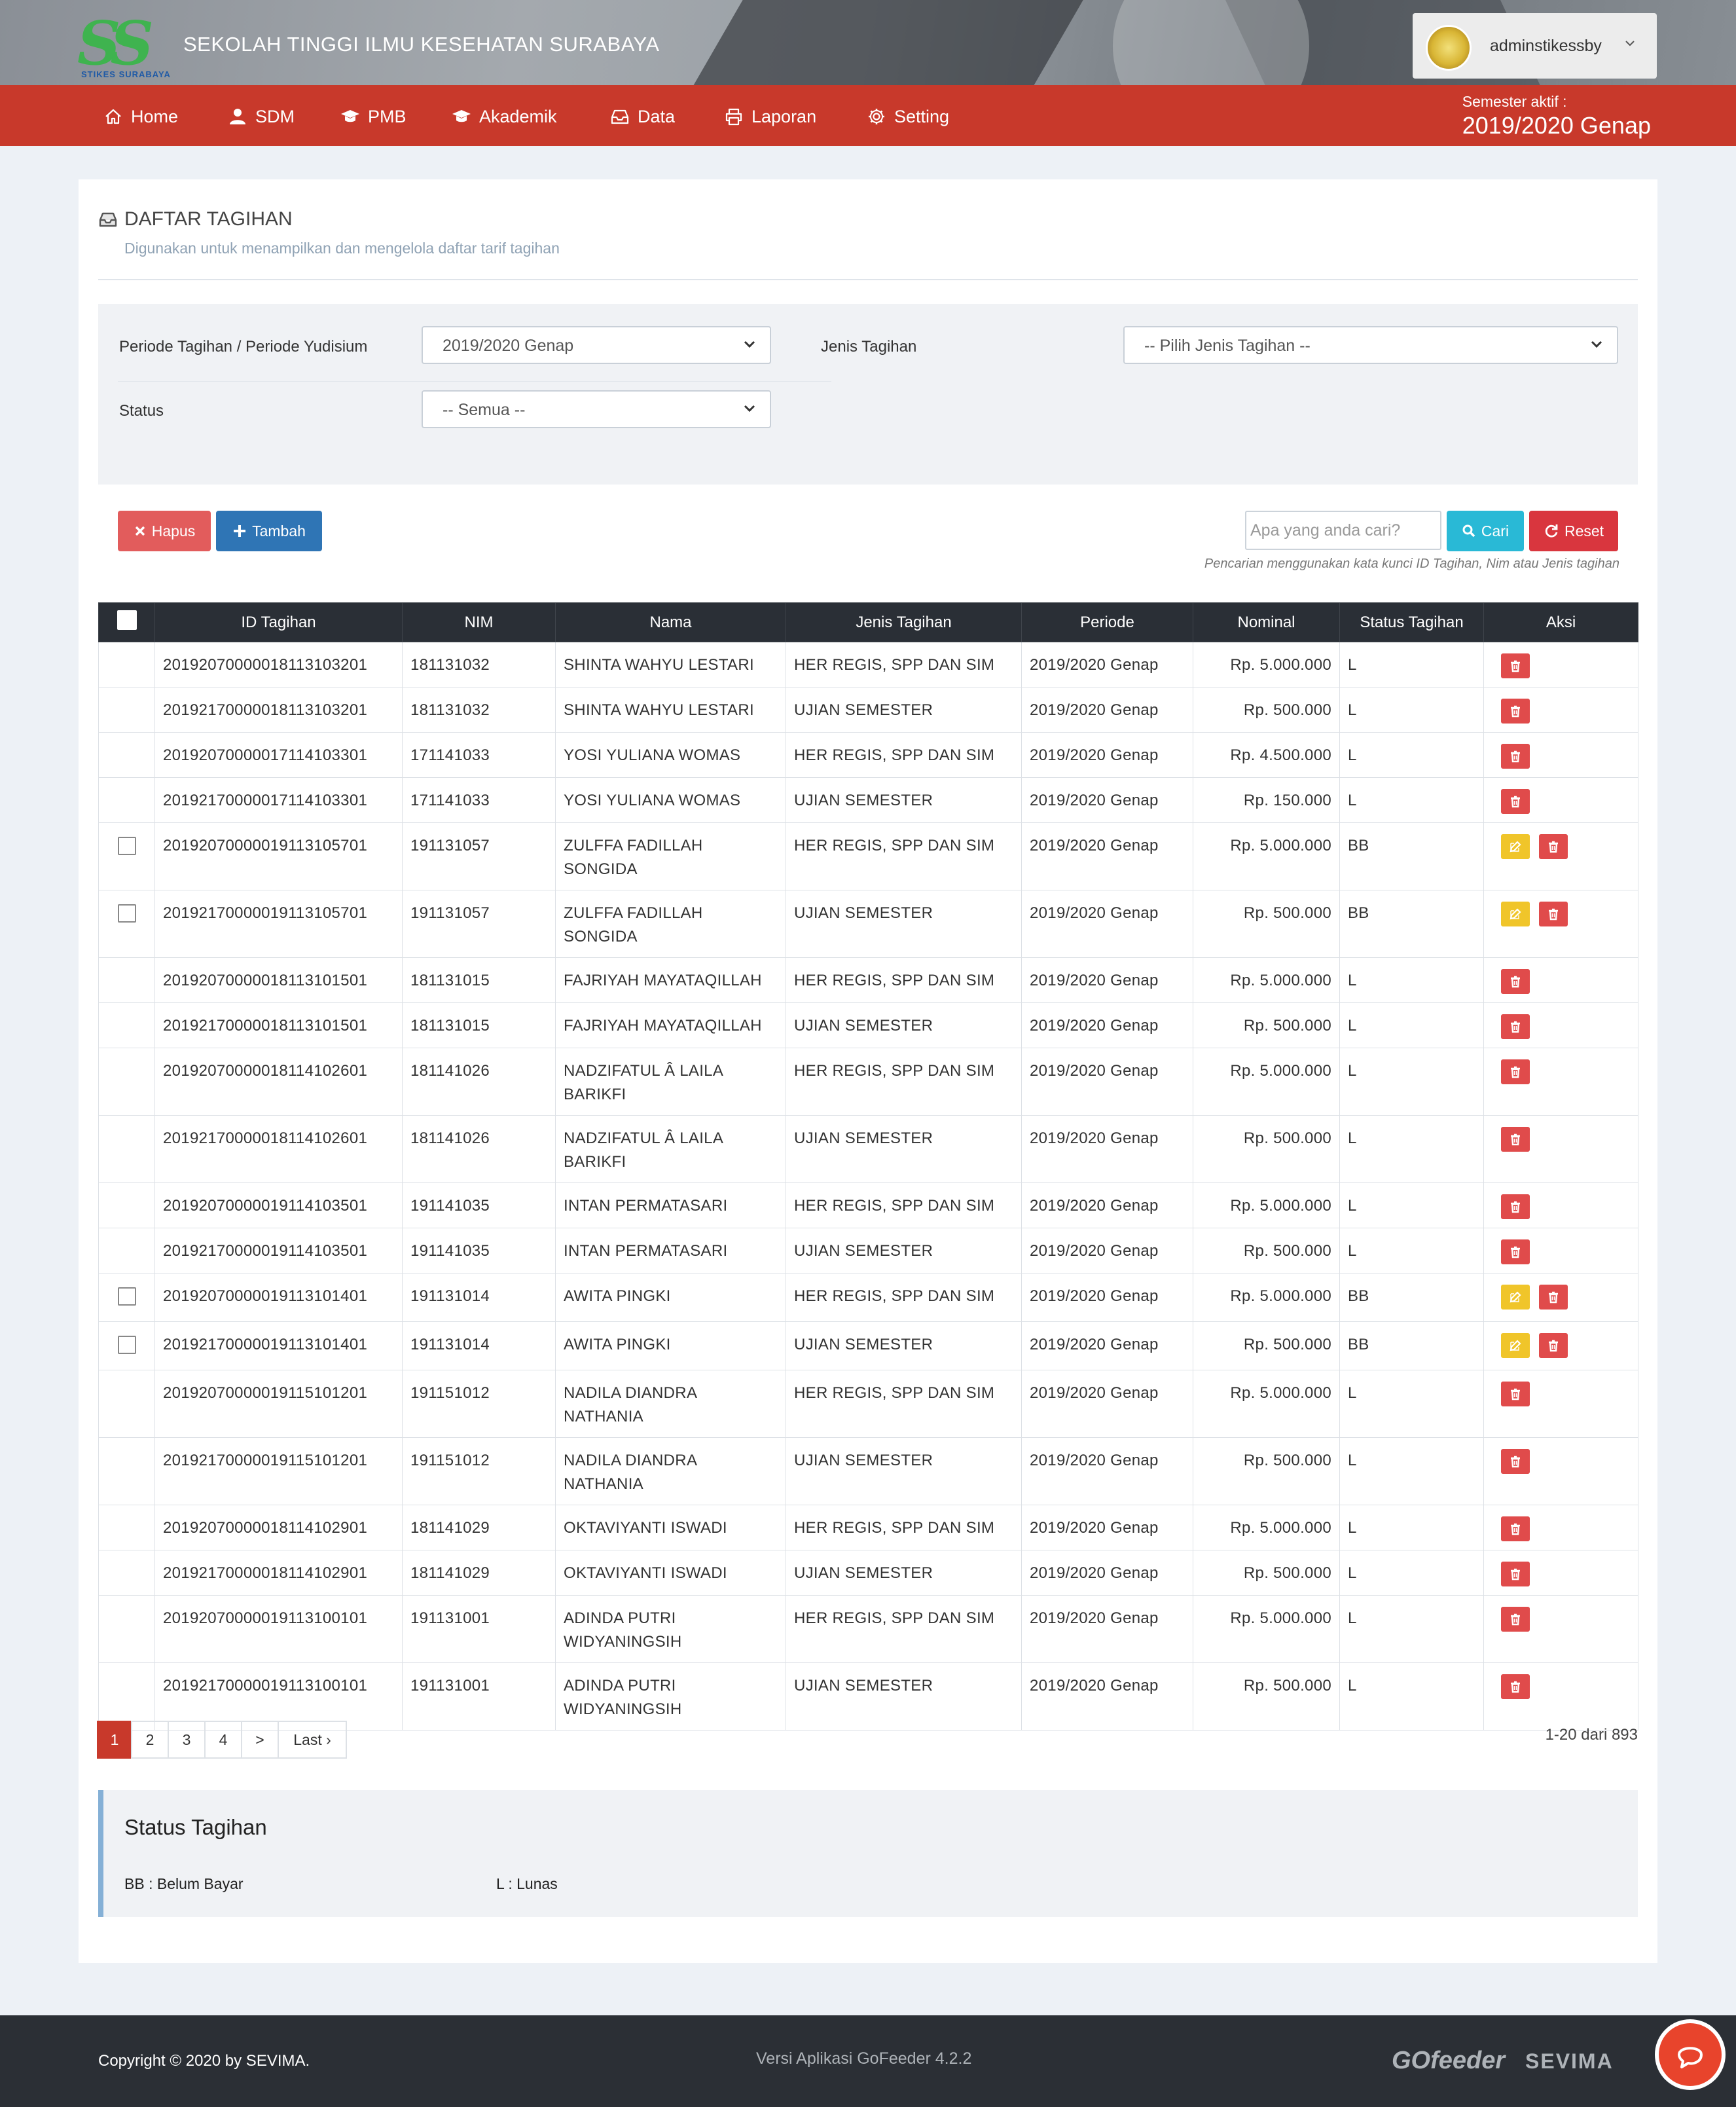 This screenshot has width=1736, height=2107. I want to click on column-header: Nominal, so click(1266, 622).